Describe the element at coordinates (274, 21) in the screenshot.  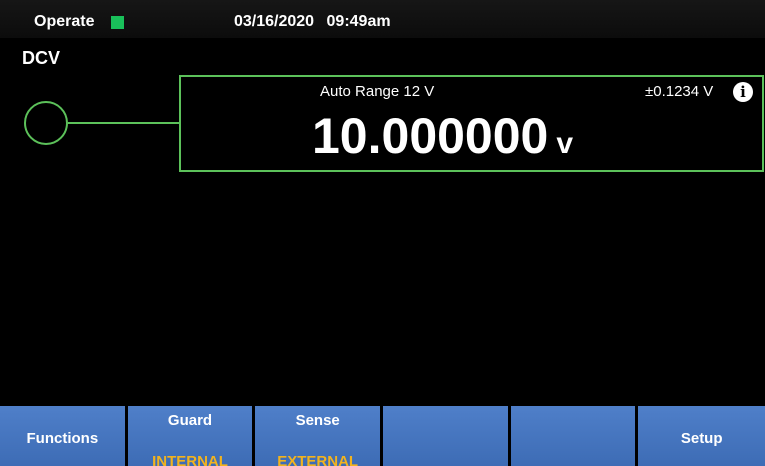
I see `date-text: 03/16/2020` at that location.